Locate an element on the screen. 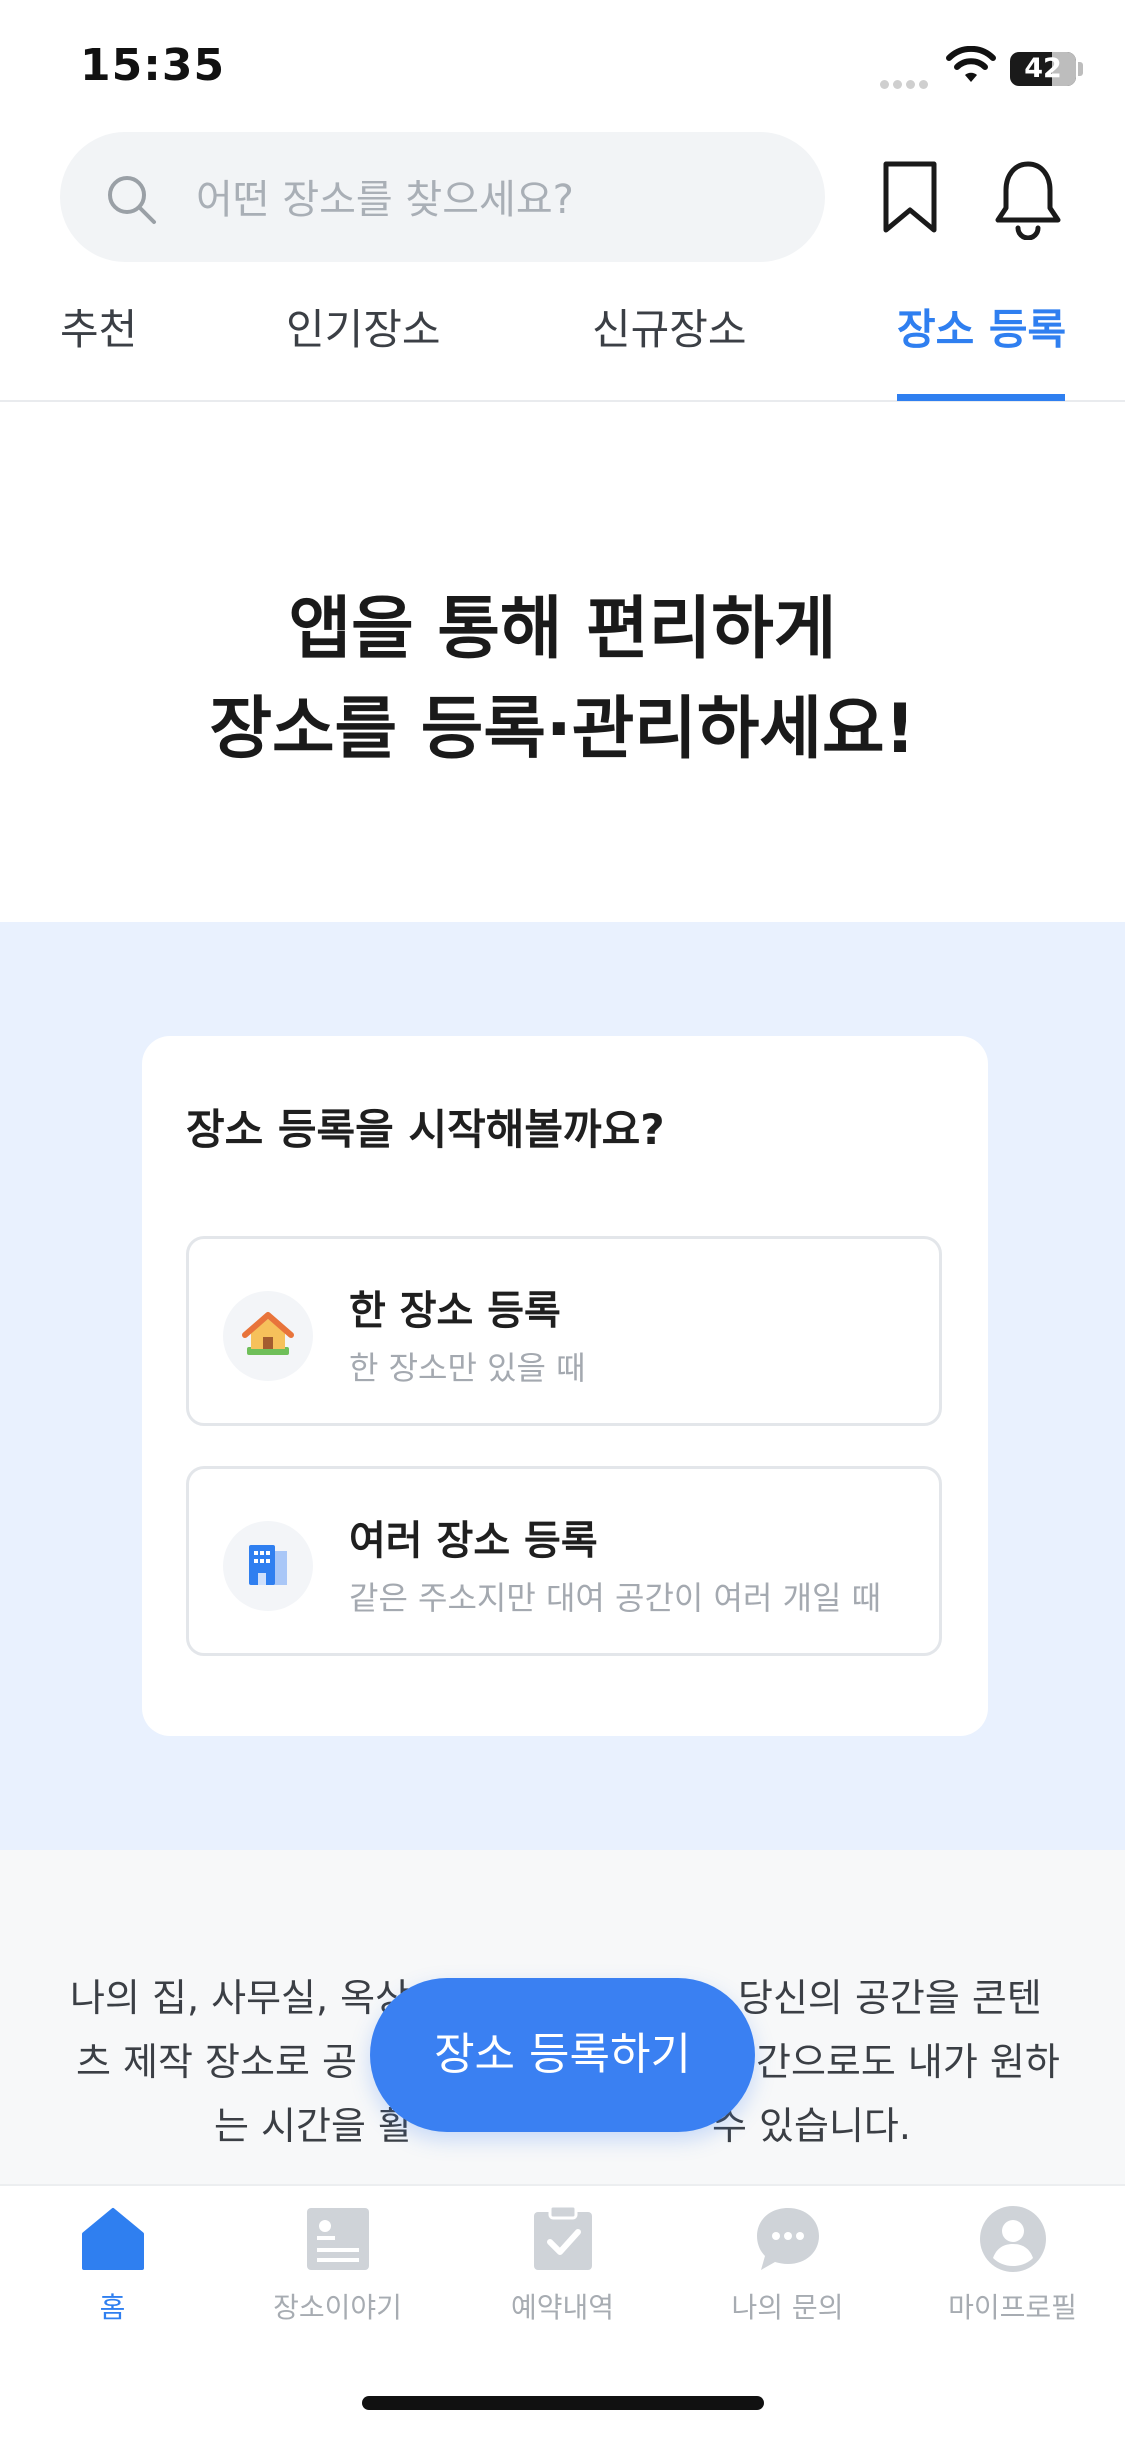 The image size is (1125, 2438). option-subtitle: 한 장소만 있을 때 is located at coordinates (467, 1368).